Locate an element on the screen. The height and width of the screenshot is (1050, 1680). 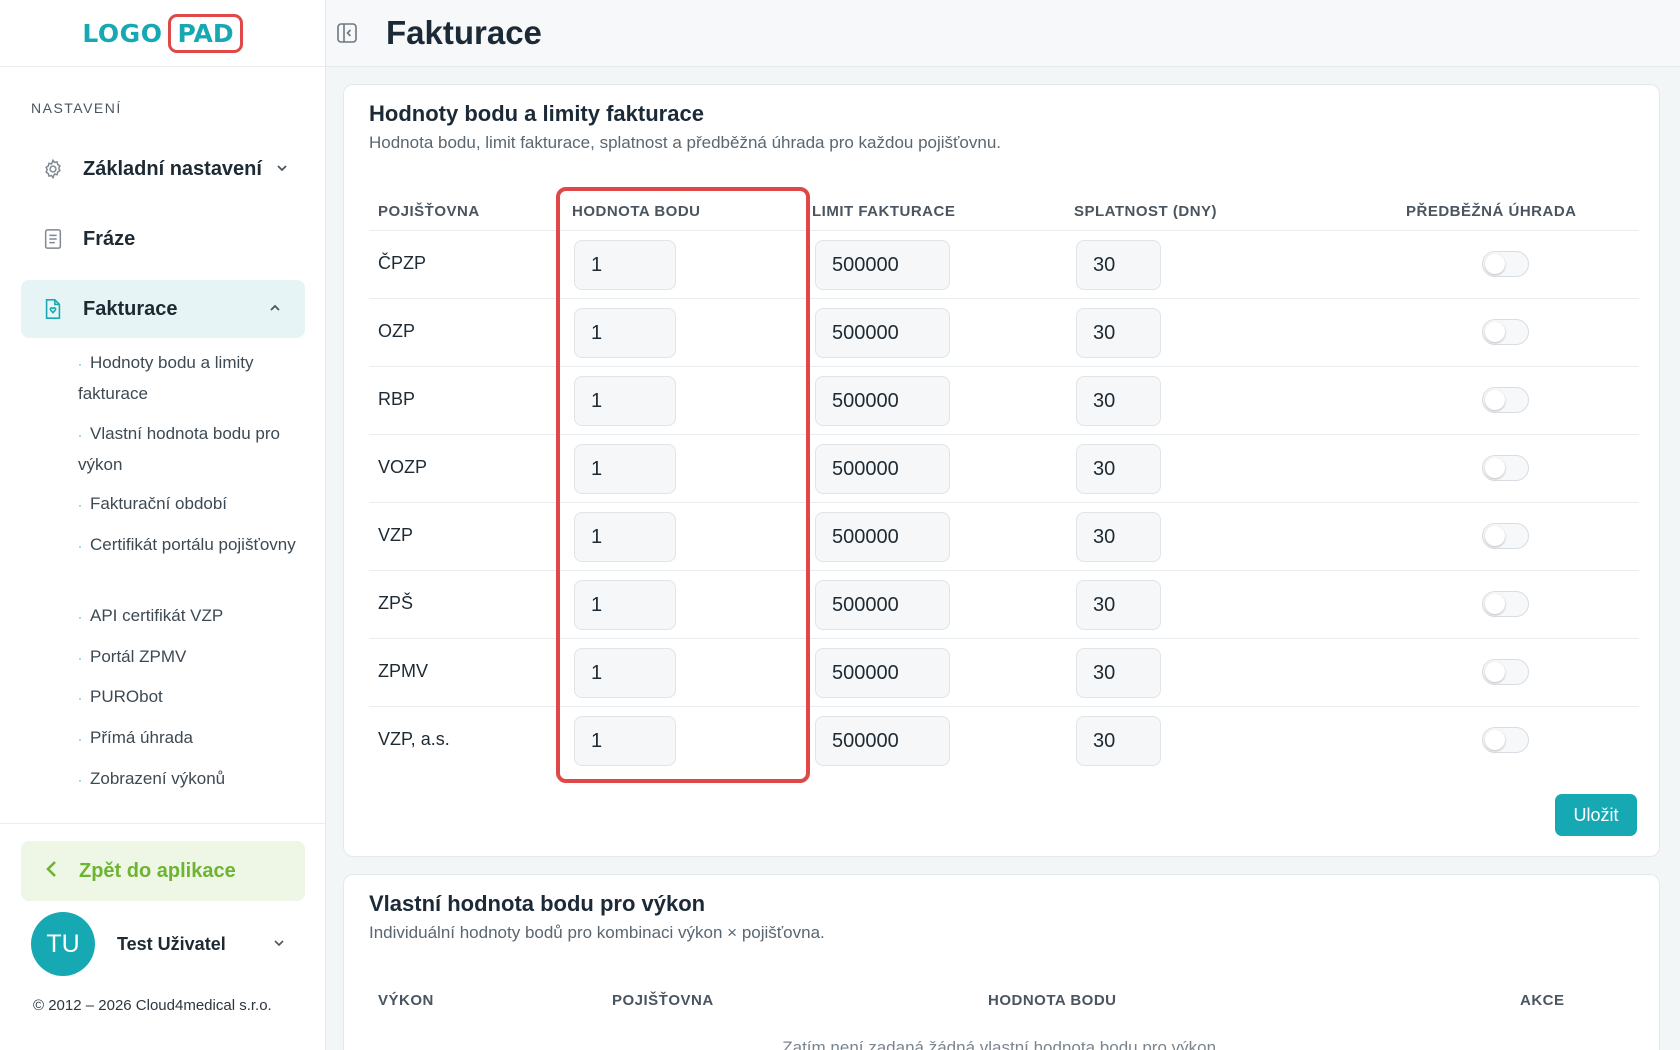
table-row: ZPMV 1 500000 30 is located at coordinates (1004, 672).